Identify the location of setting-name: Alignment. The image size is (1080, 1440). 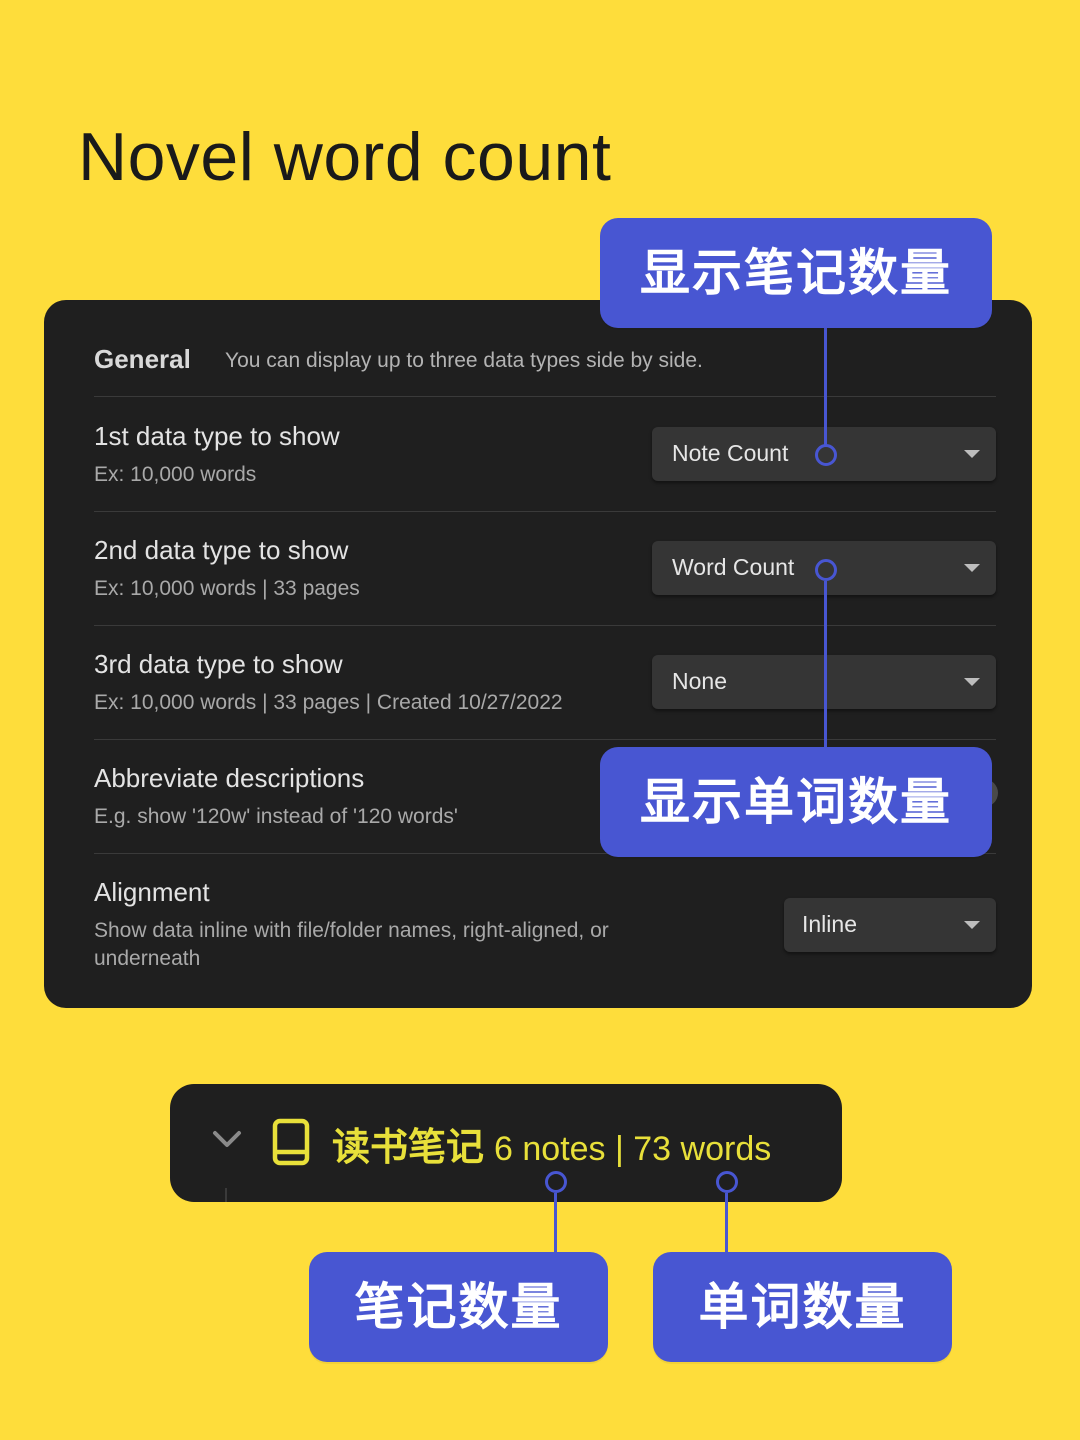
(152, 892).